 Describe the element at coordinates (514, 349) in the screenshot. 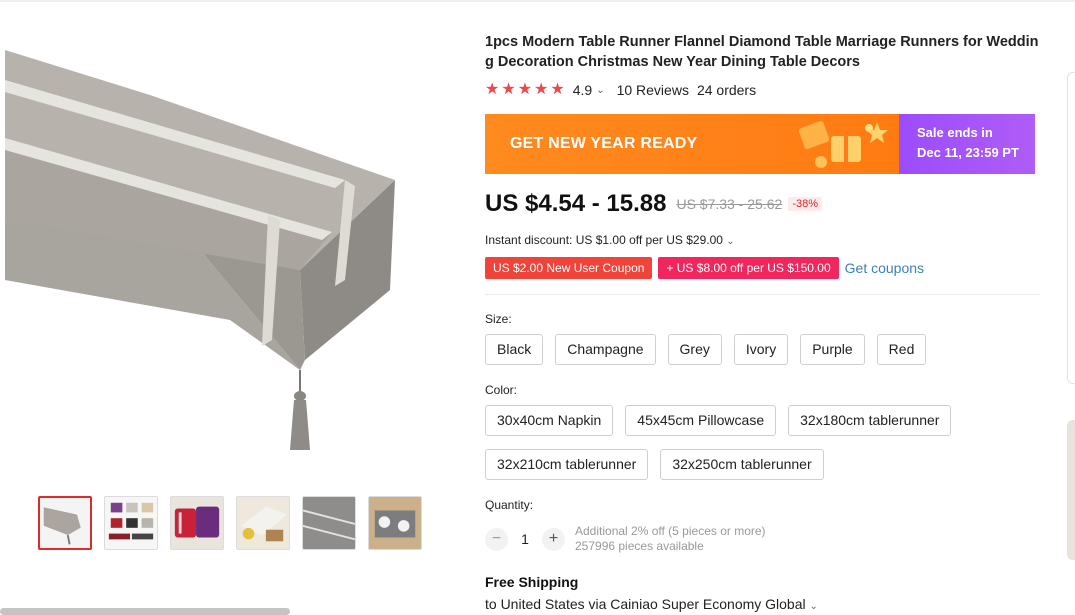

I see `size-option-black: Black` at that location.